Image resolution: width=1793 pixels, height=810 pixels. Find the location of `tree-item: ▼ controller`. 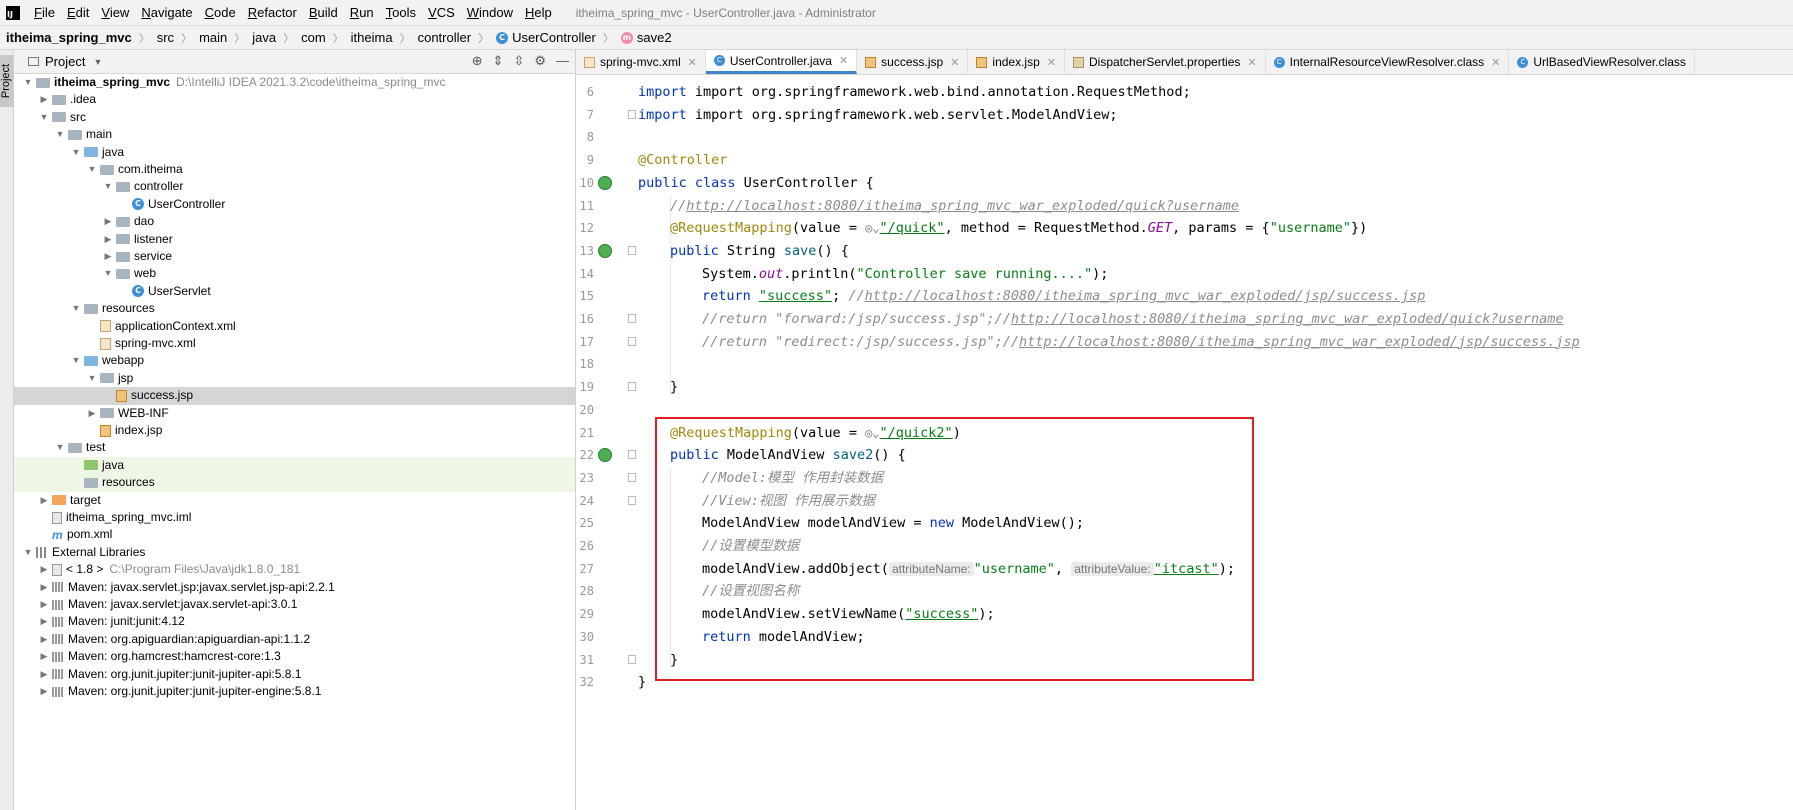

tree-item: ▼ controller is located at coordinates (294, 186).